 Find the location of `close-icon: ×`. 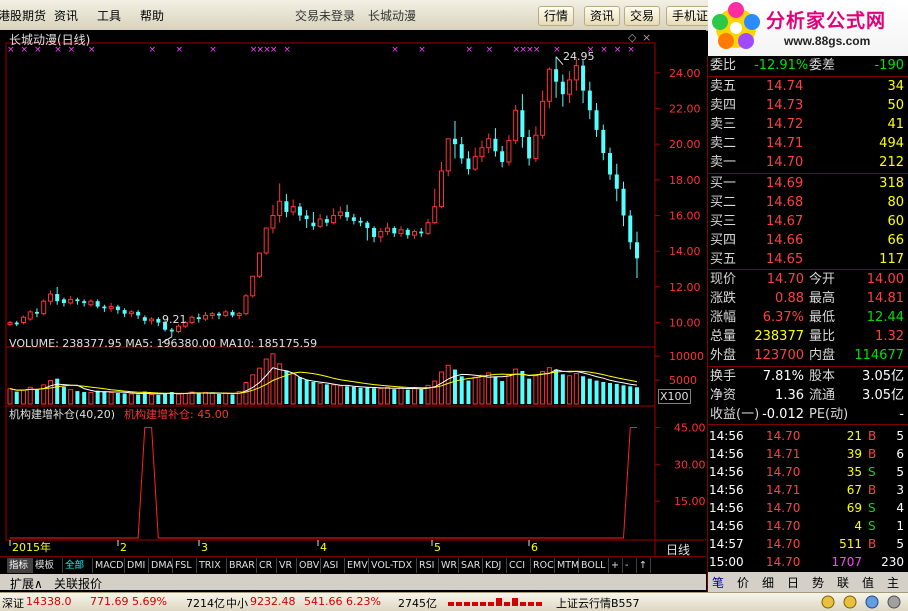

close-icon: × is located at coordinates (646, 37).